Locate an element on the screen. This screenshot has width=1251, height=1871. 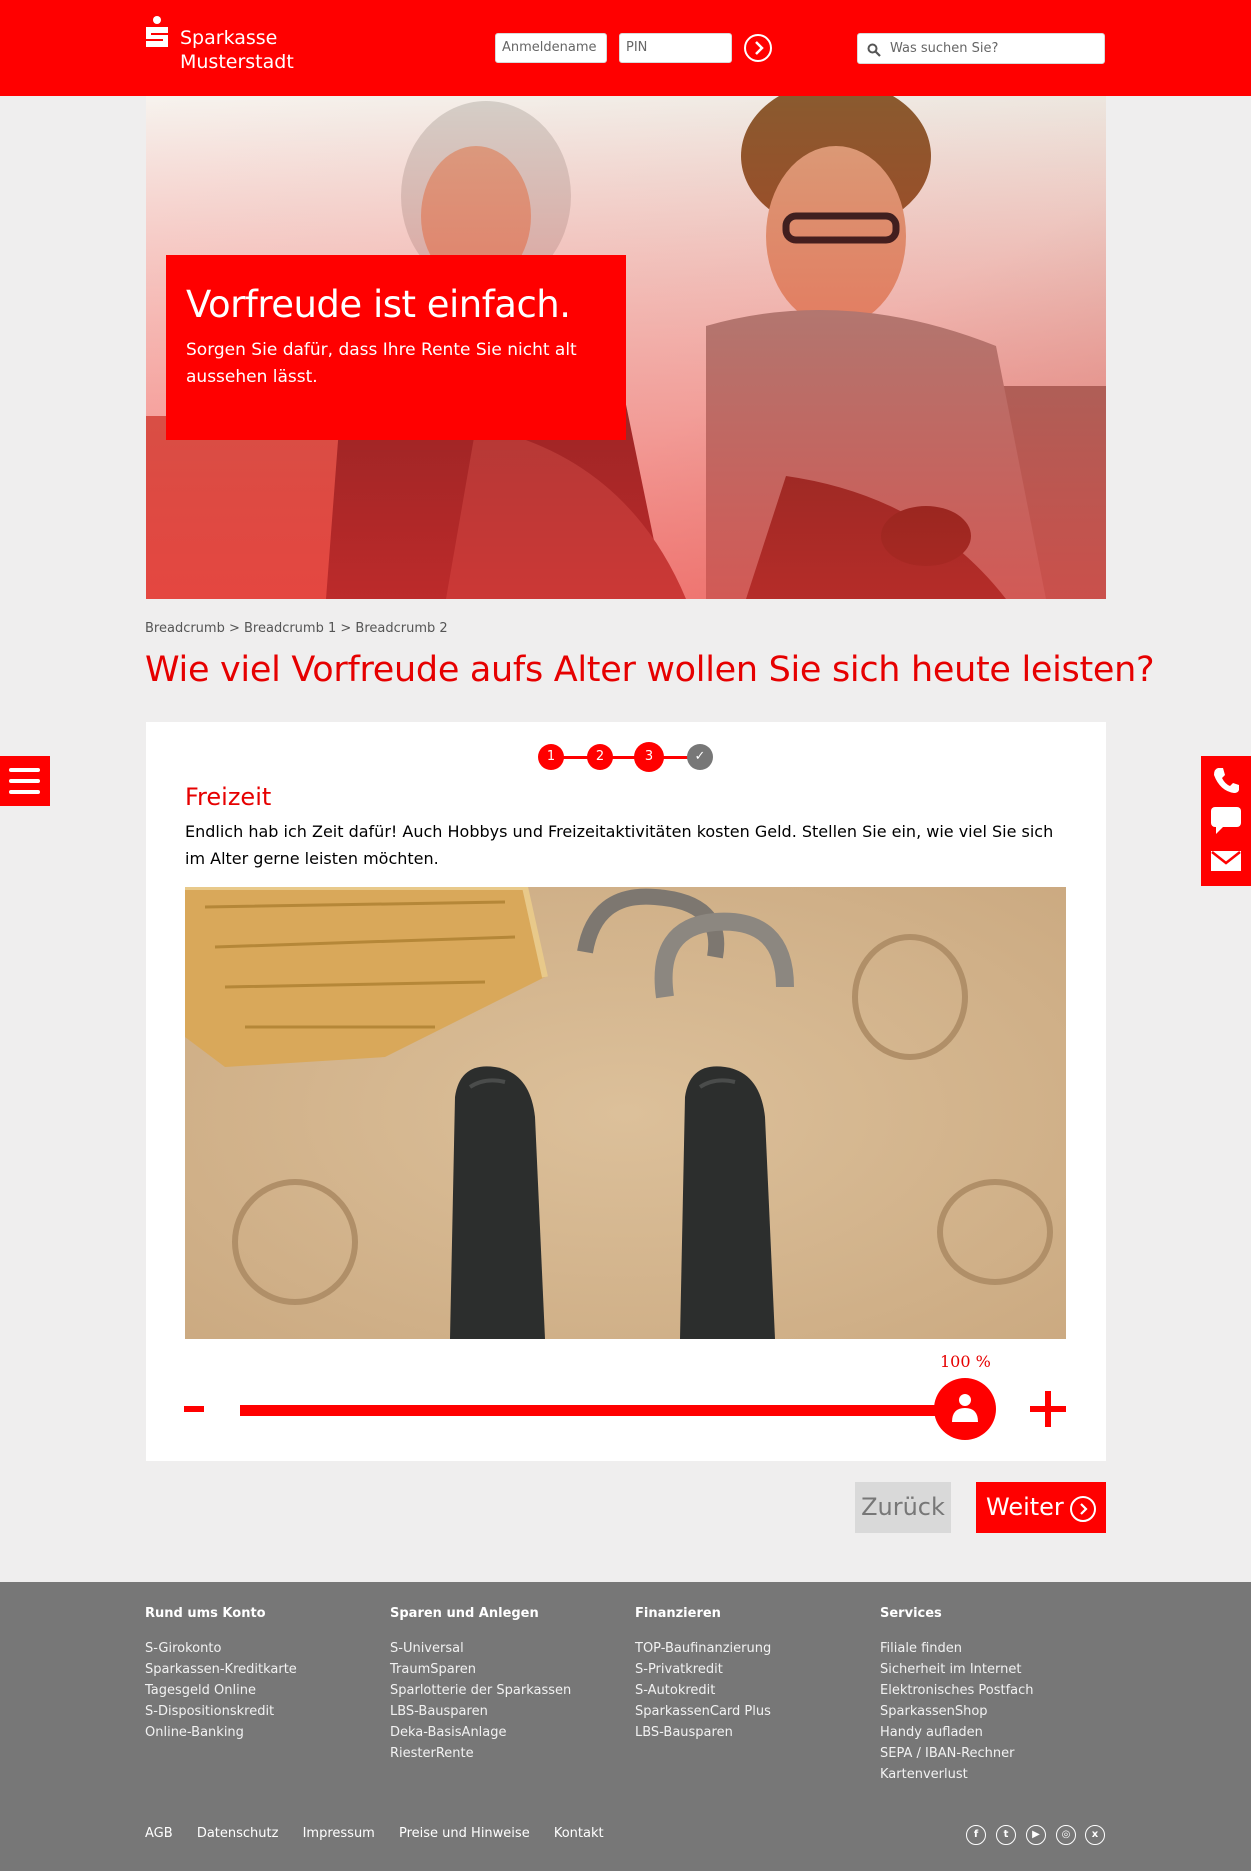
footer-link: SparkassenShop is located at coordinates (957, 1711).